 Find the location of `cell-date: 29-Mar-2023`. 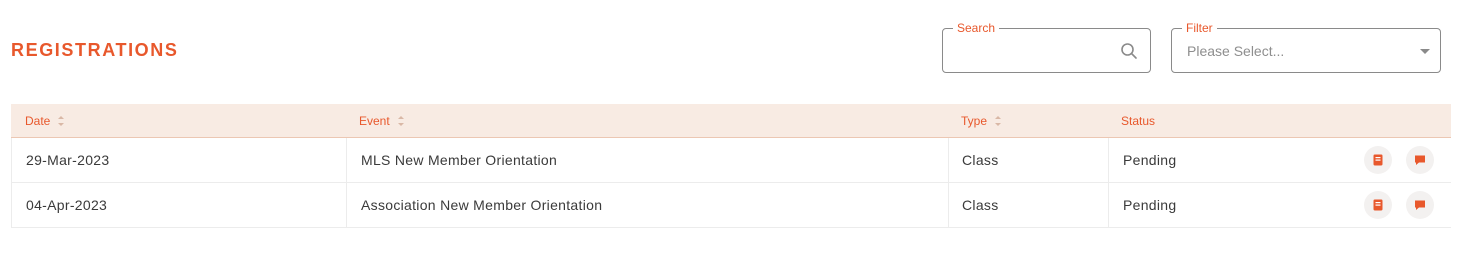

cell-date: 29-Mar-2023 is located at coordinates (68, 160).